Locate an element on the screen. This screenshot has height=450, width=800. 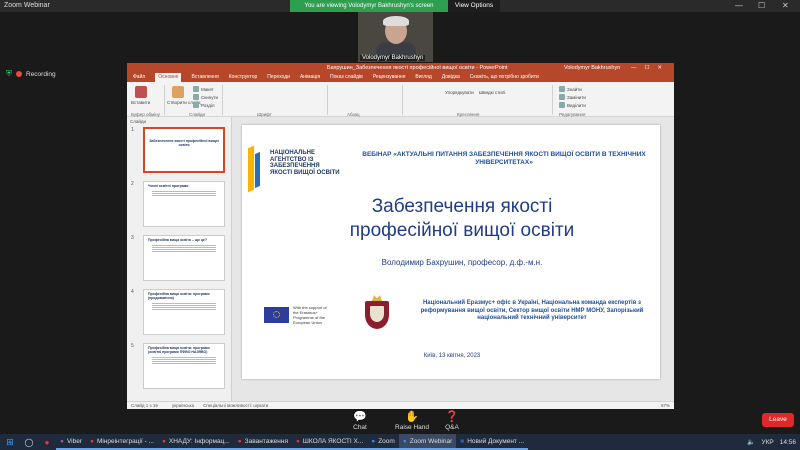
maximize-icon: ☐ is located at coordinates (761, 5).